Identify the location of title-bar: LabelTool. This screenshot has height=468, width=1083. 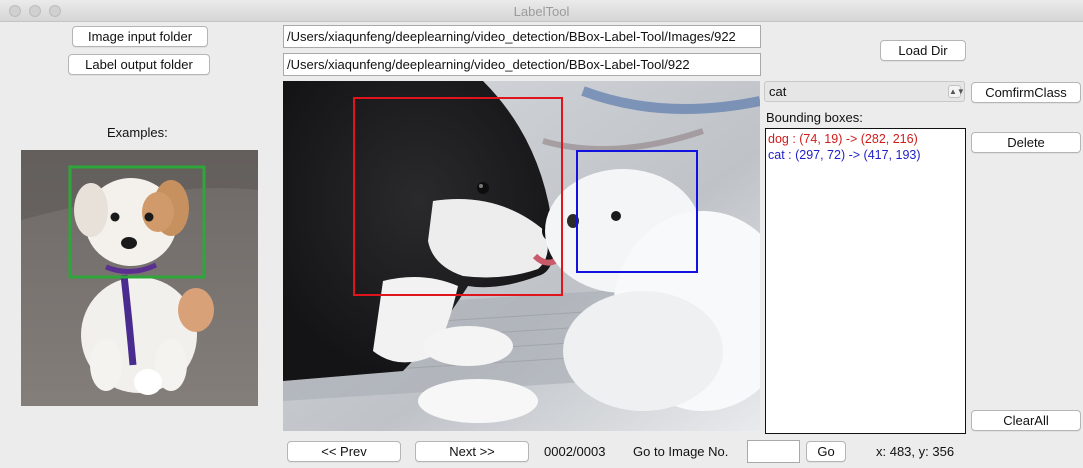
(541, 11).